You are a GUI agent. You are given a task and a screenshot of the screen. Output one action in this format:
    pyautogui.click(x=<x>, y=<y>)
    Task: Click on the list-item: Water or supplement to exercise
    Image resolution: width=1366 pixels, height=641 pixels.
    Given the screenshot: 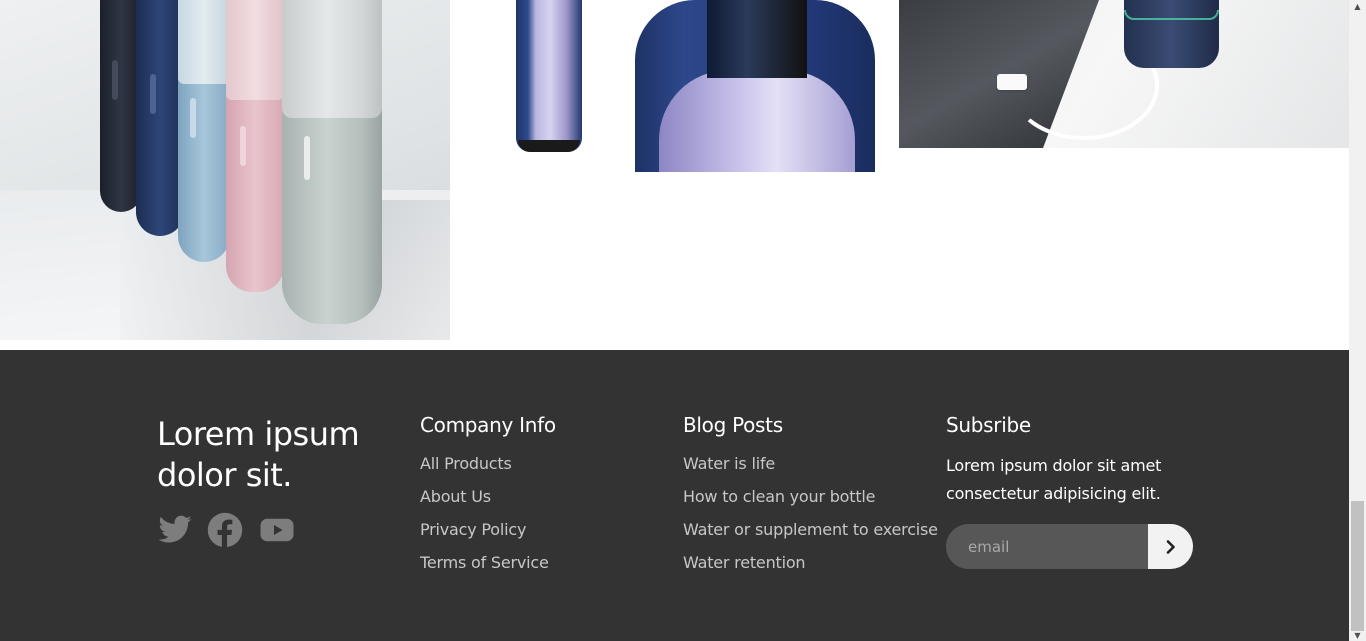 What is the action you would take?
    pyautogui.click(x=810, y=536)
    